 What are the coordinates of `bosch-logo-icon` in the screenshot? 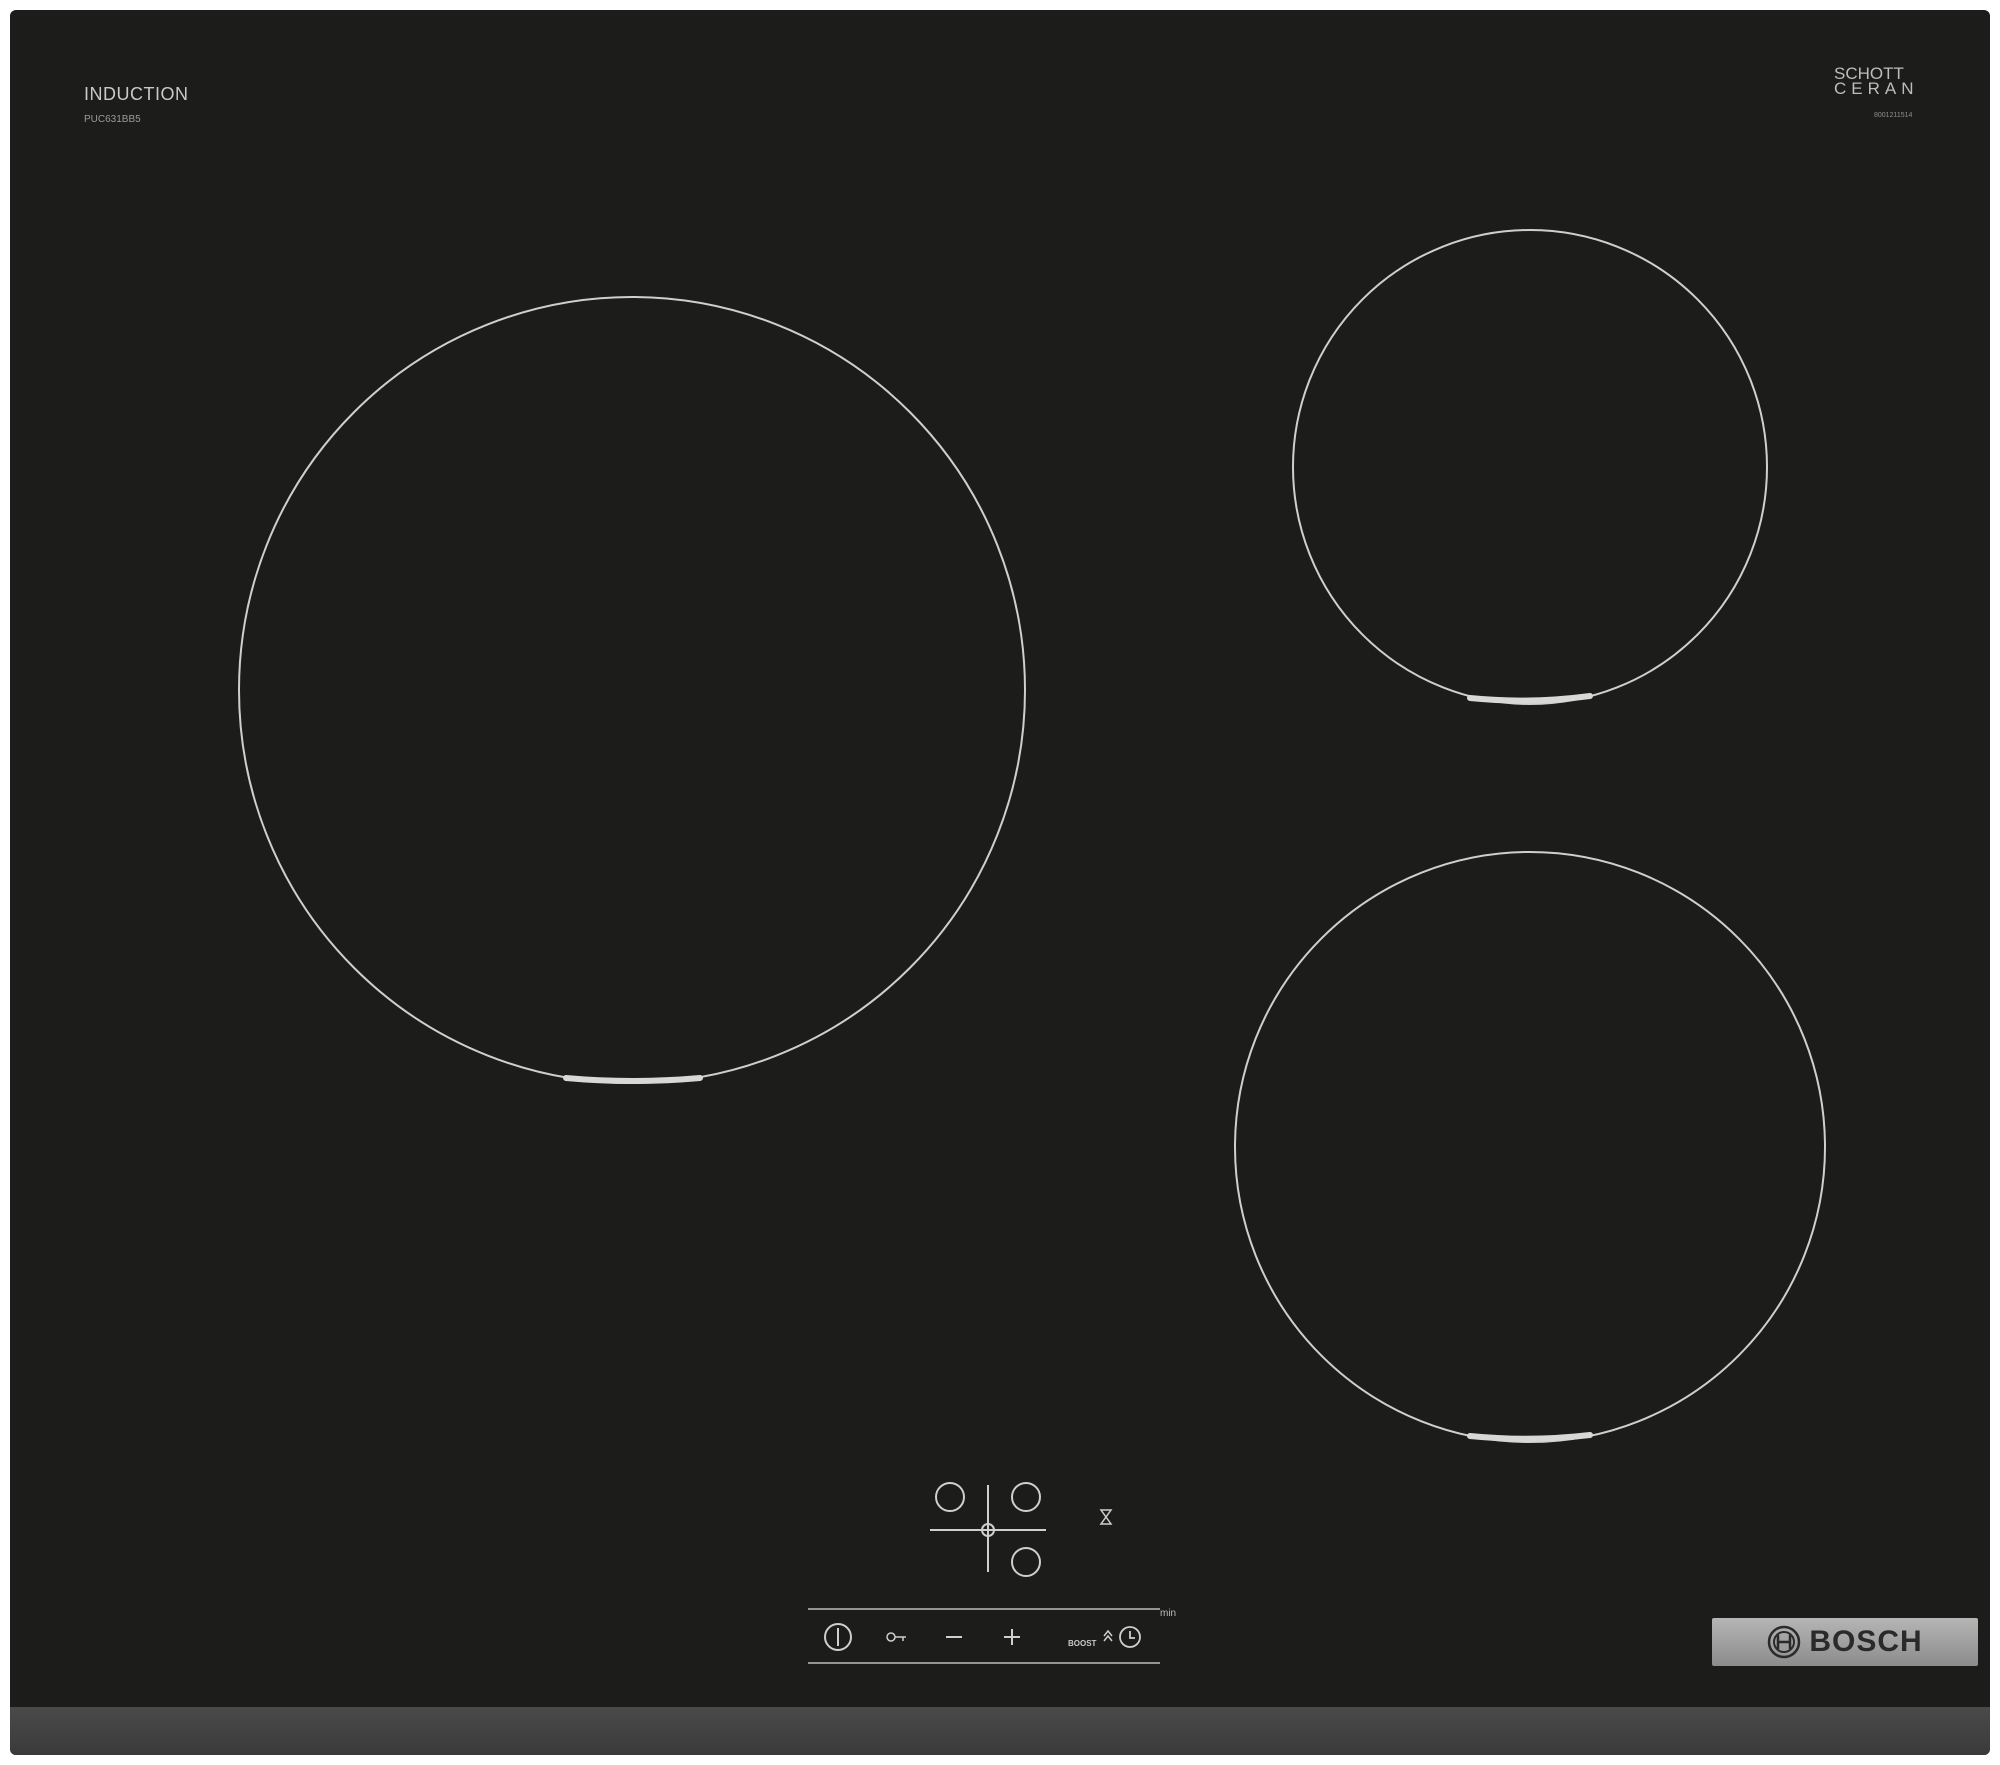 It's located at (1784, 1642).